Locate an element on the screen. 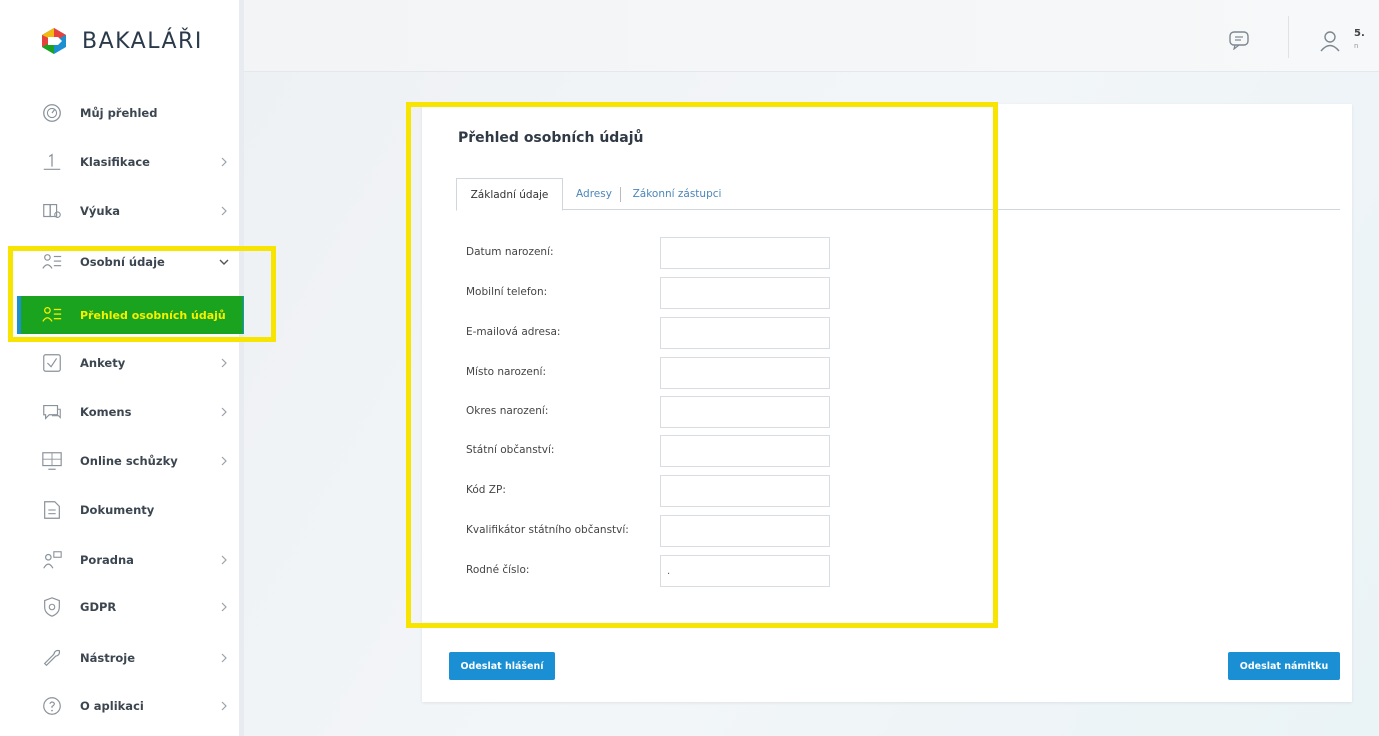 Image resolution: width=1379 pixels, height=736 pixels. sidebar-item-label: Můj přehled is located at coordinates (119, 113).